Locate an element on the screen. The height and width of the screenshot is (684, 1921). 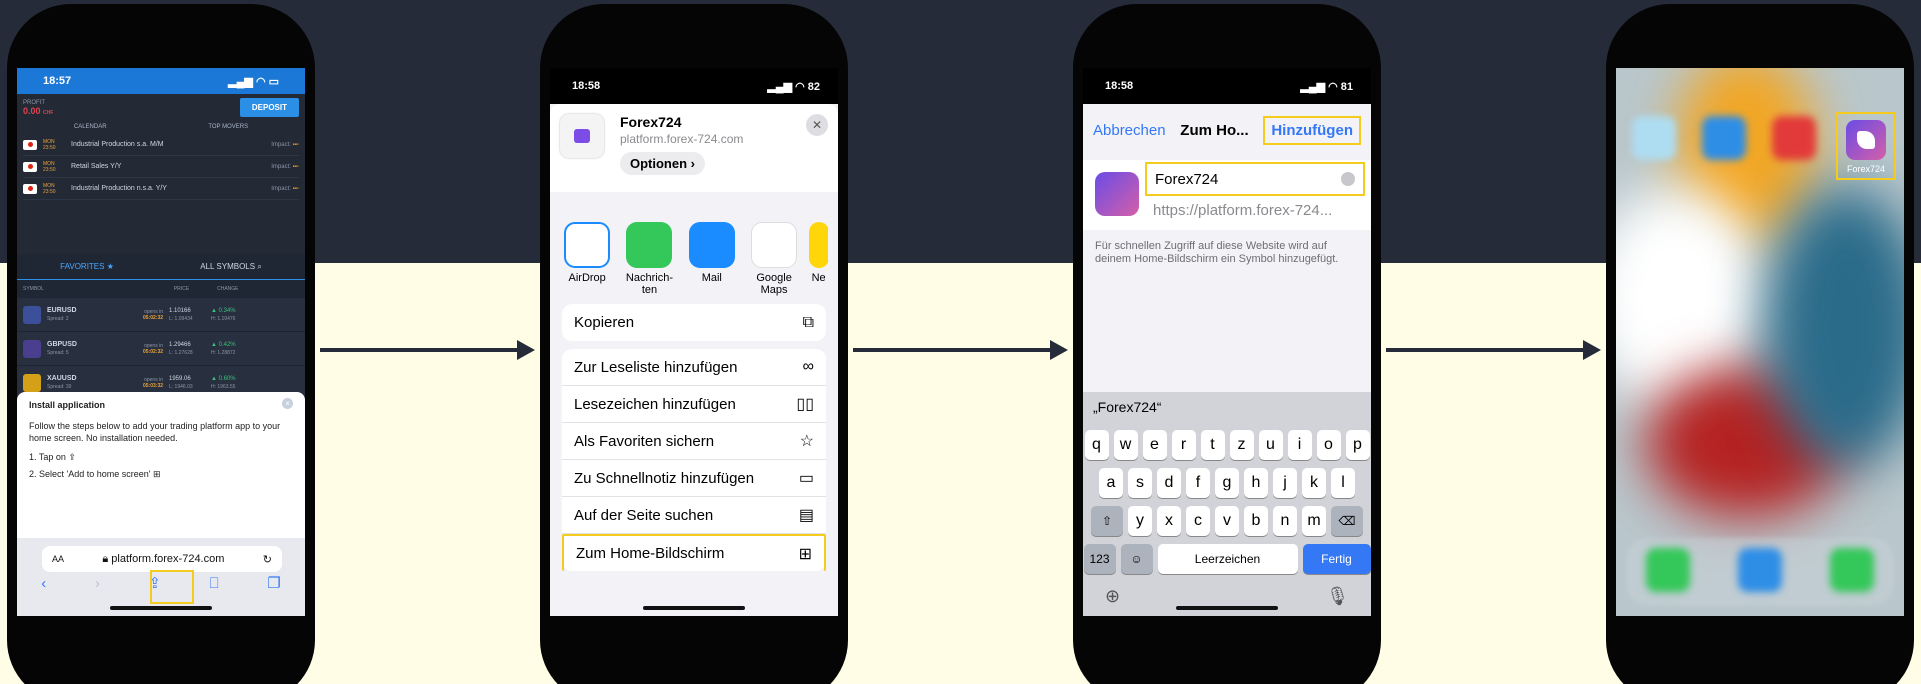
copy-group: Kopieren ⧉ is located at coordinates (694, 322).